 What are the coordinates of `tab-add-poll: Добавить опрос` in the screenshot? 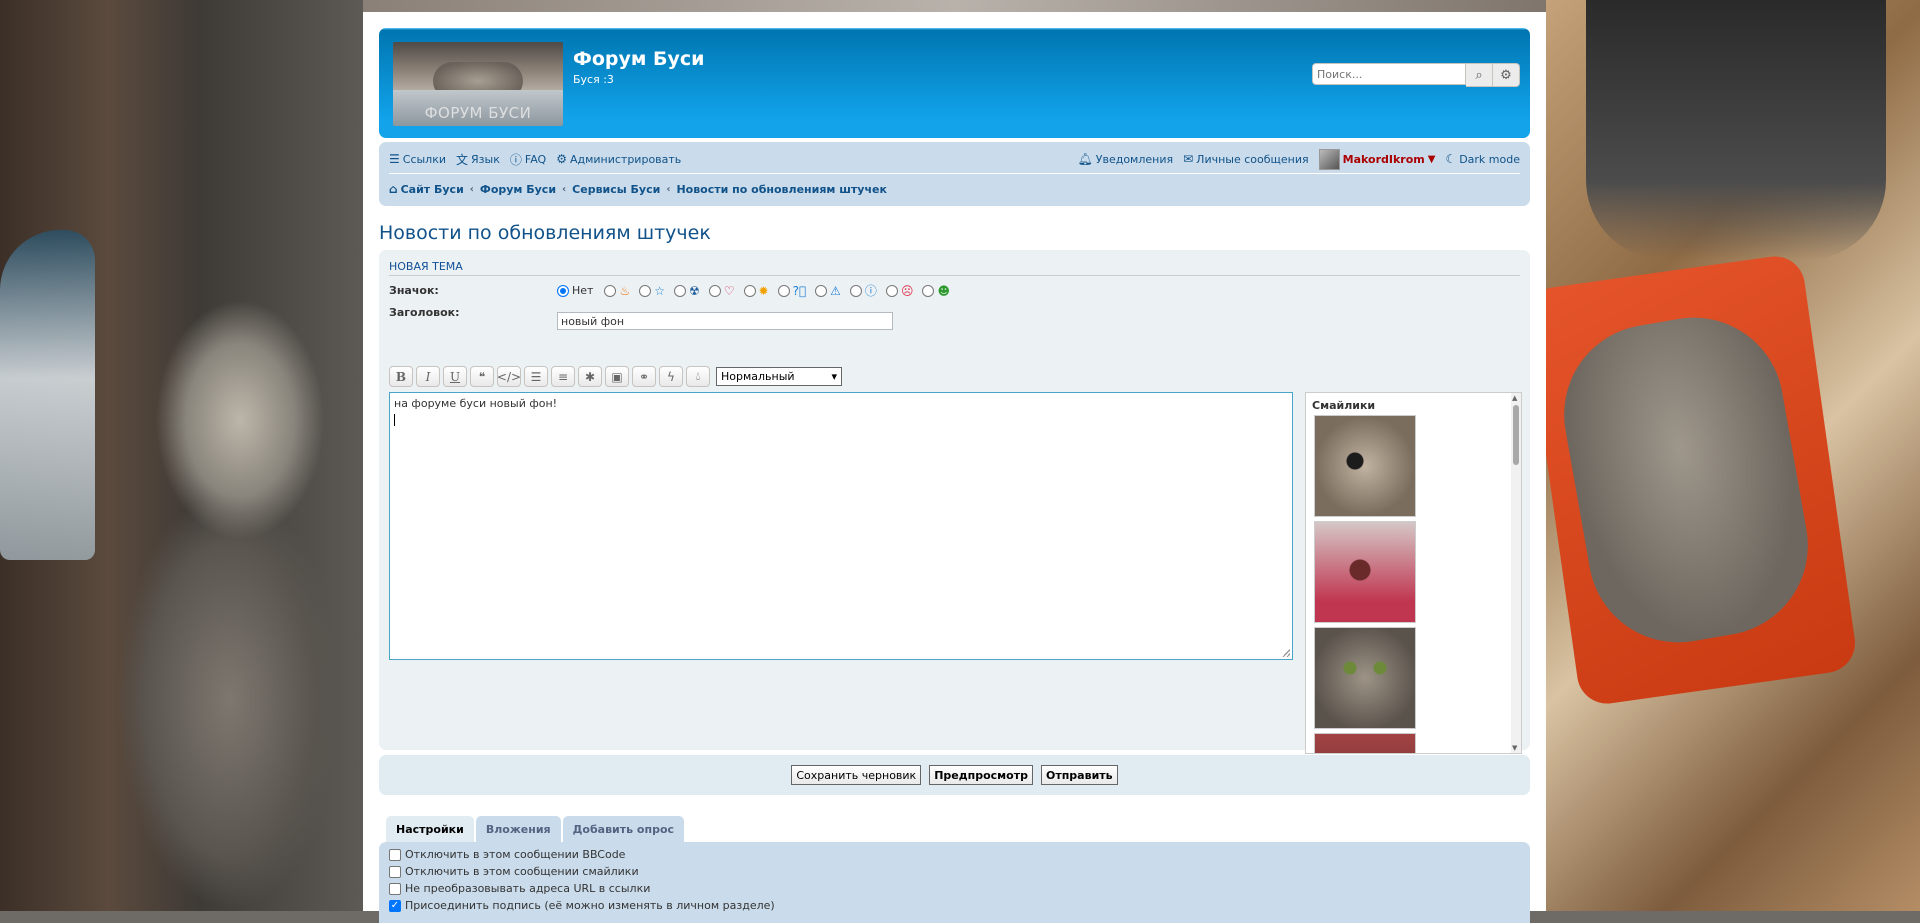 It's located at (623, 829).